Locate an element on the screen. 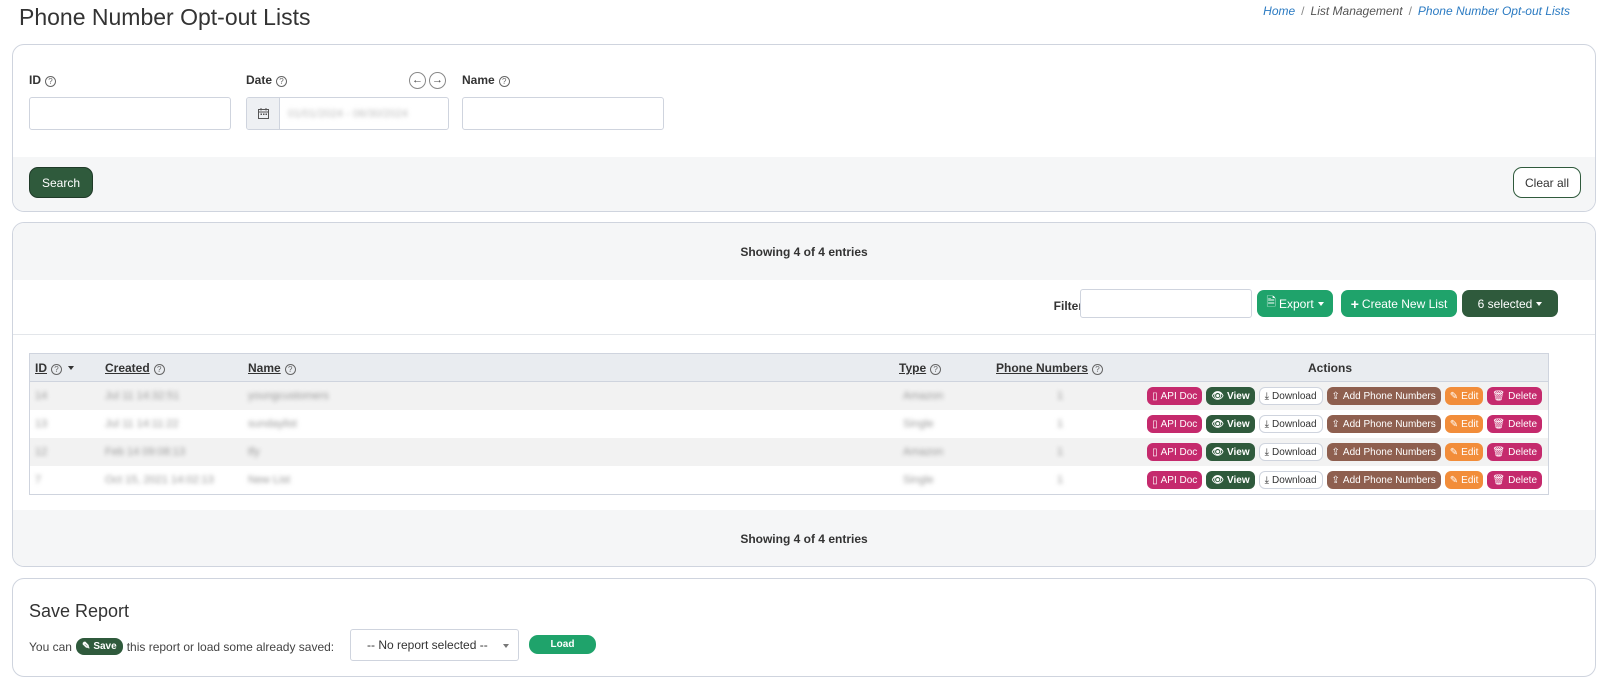 This screenshot has height=697, width=1600. name-label: Name? is located at coordinates (486, 80).